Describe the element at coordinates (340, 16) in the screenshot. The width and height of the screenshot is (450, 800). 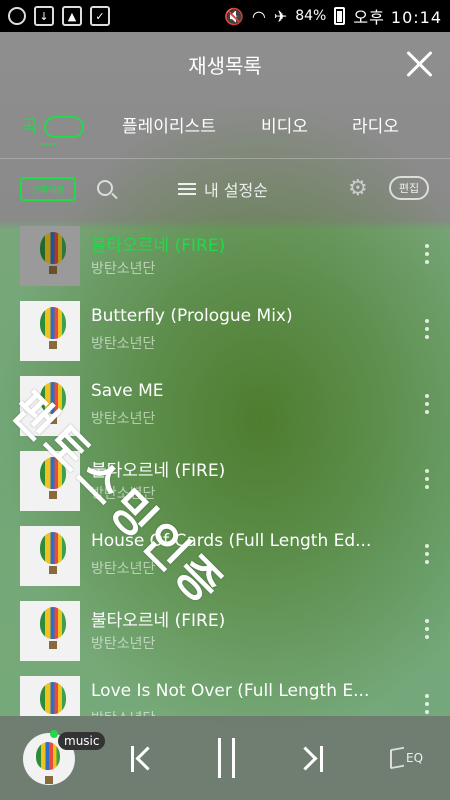
I see `battery-icon` at that location.